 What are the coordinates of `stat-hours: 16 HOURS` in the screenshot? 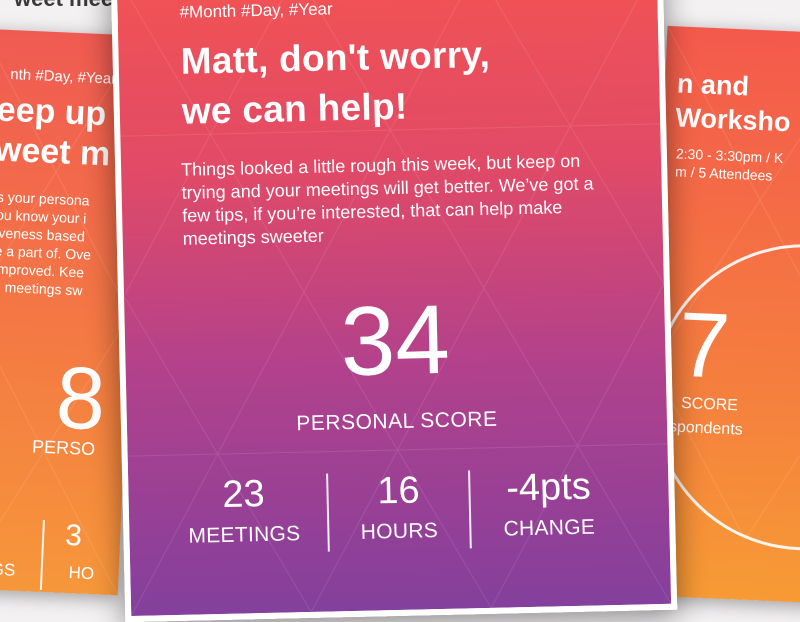 It's located at (399, 506).